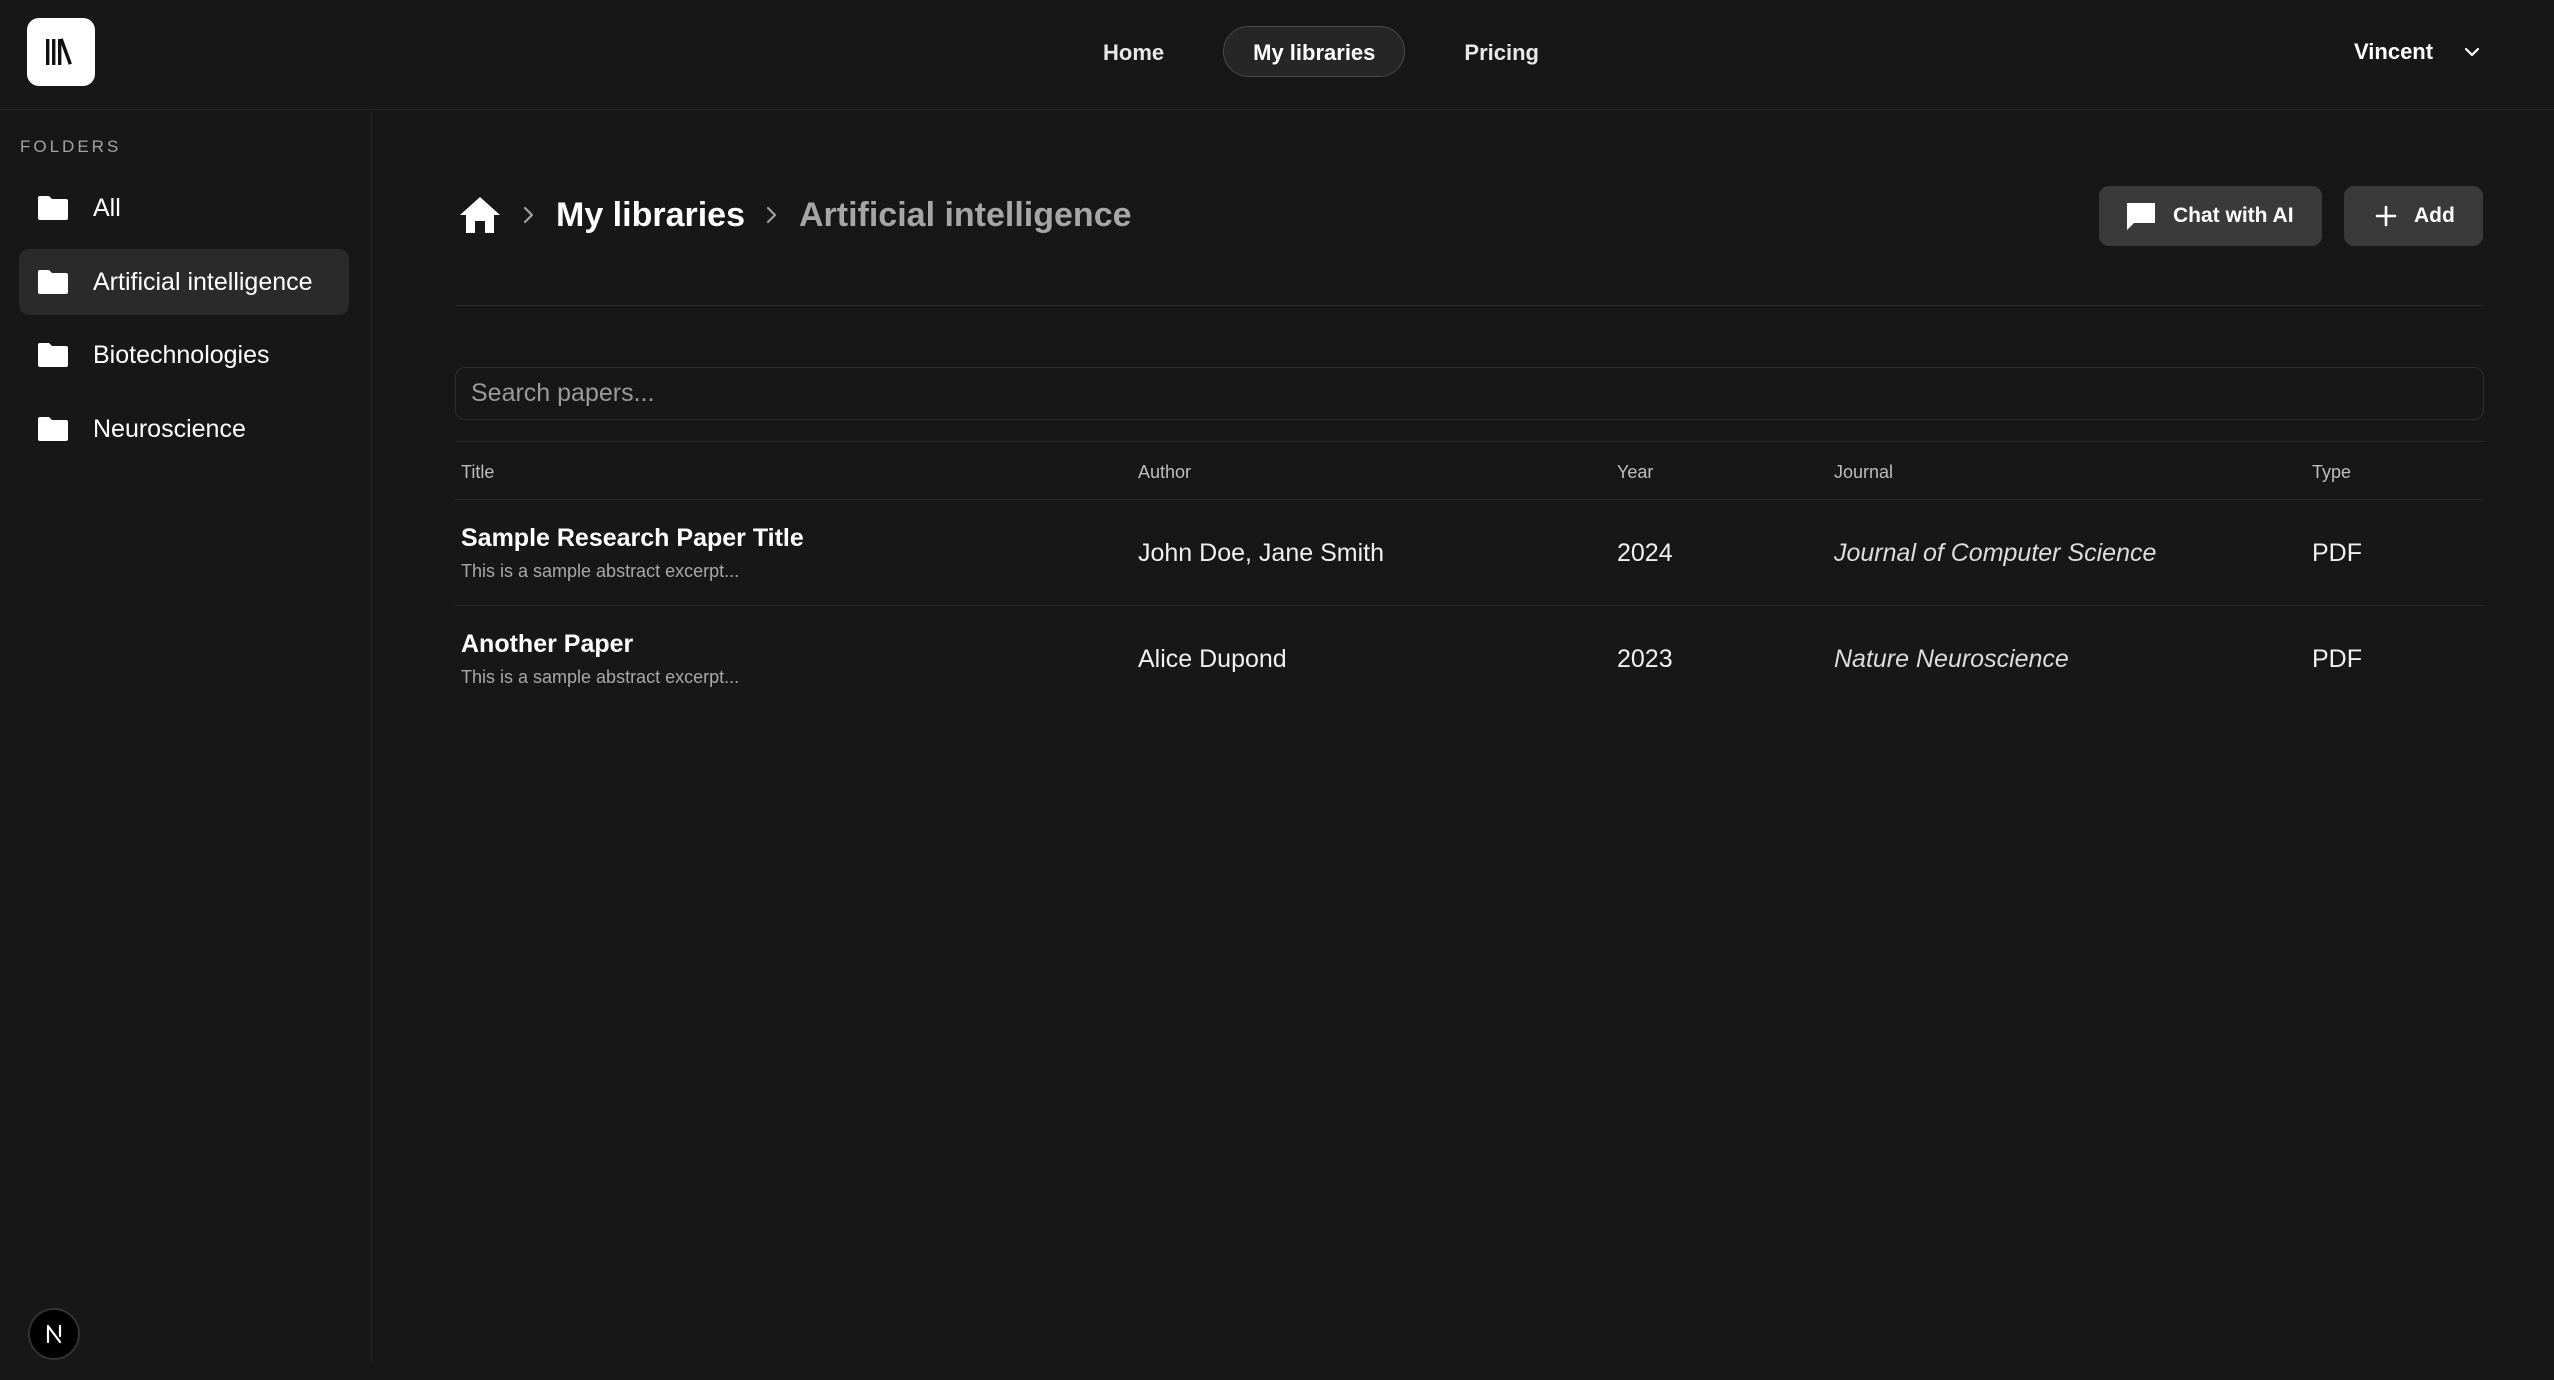 This screenshot has width=2554, height=1380. Describe the element at coordinates (795, 215) in the screenshot. I see `breadcrumb: My libraries Artificial intelligence` at that location.